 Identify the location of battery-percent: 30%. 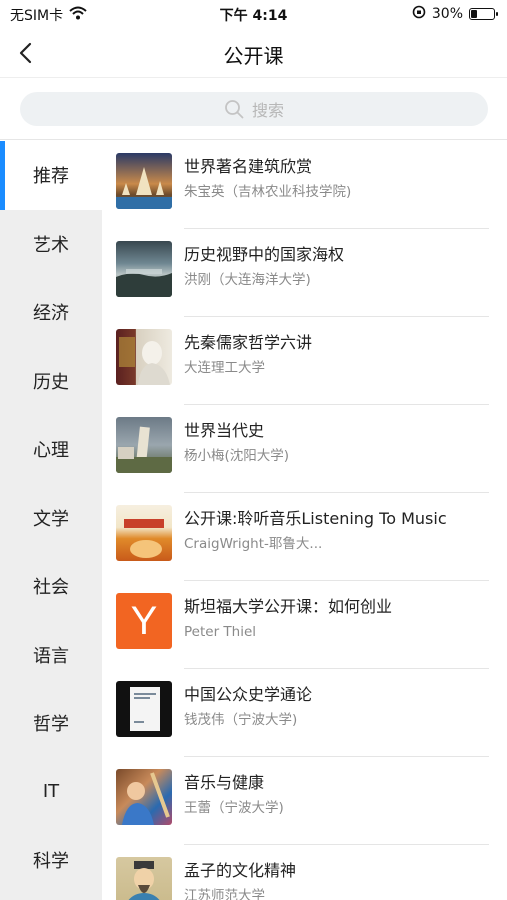
(447, 14).